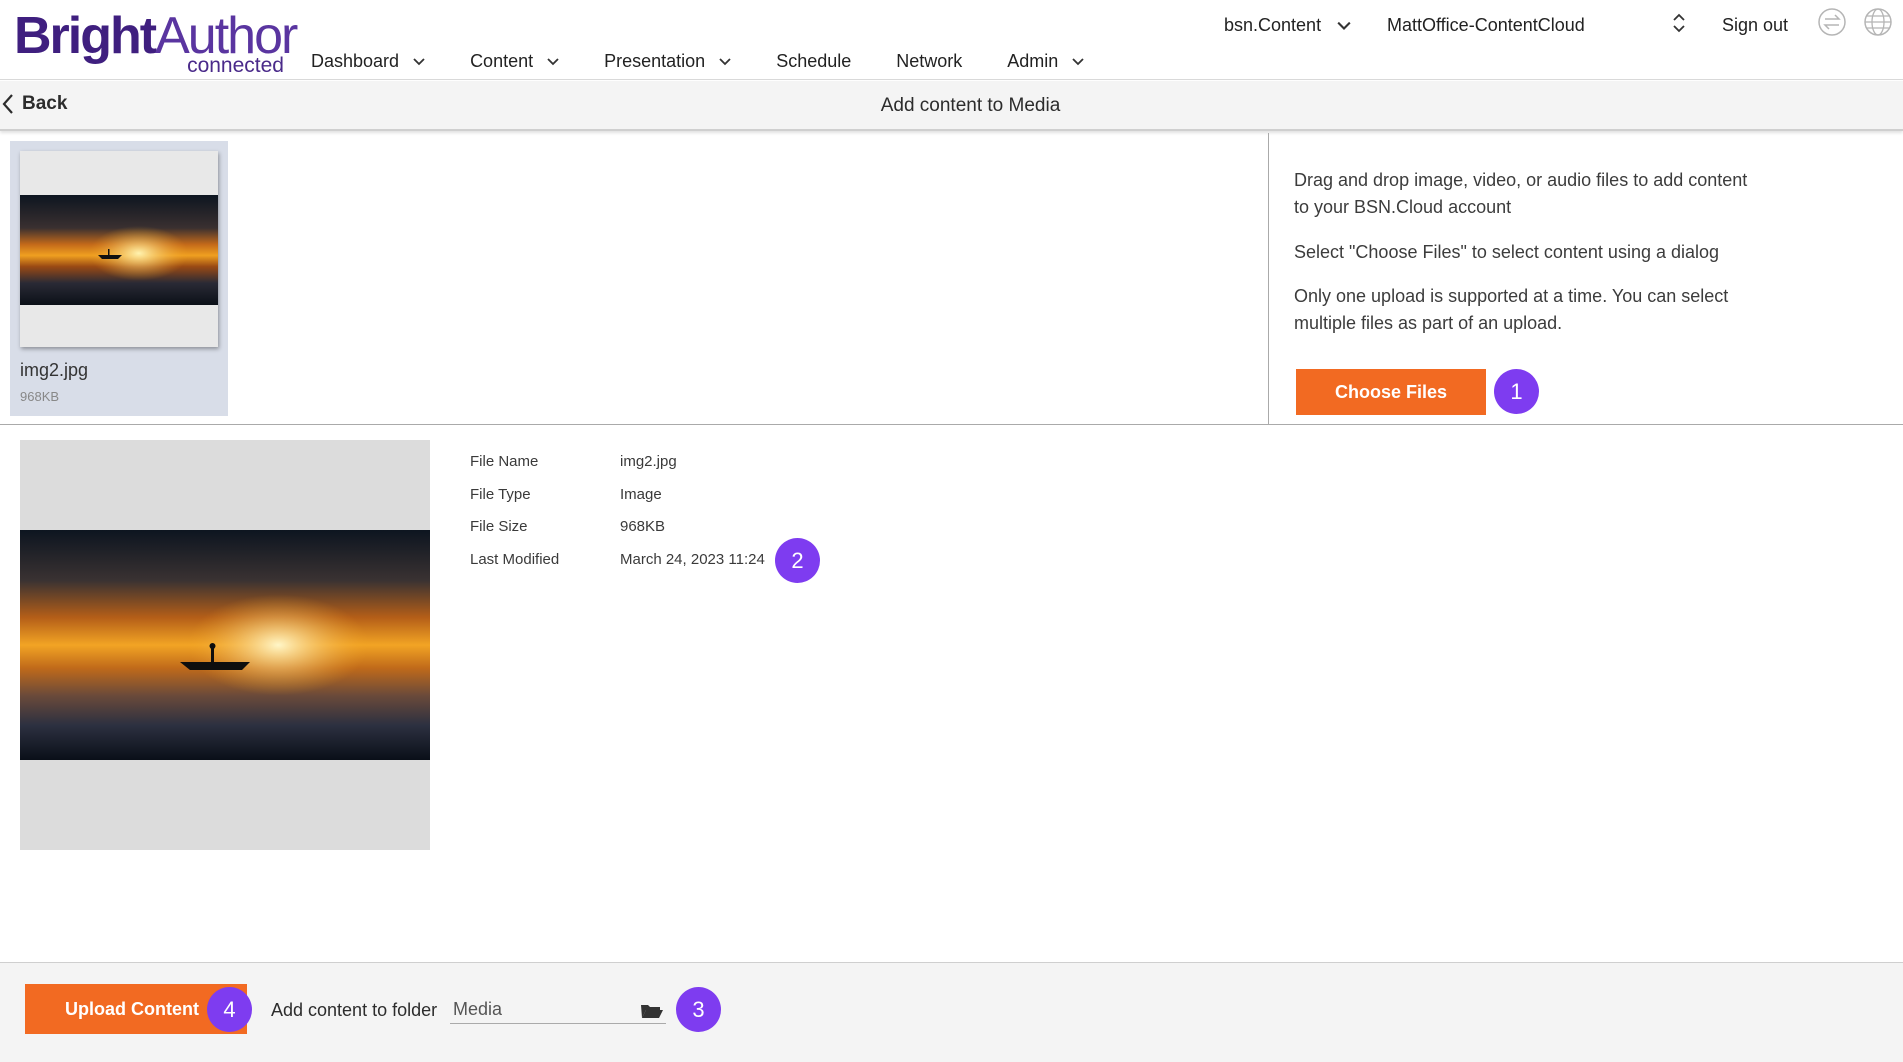 The height and width of the screenshot is (1062, 1903). What do you see at coordinates (54, 370) in the screenshot?
I see `file-tile-name: img2.jpg` at bounding box center [54, 370].